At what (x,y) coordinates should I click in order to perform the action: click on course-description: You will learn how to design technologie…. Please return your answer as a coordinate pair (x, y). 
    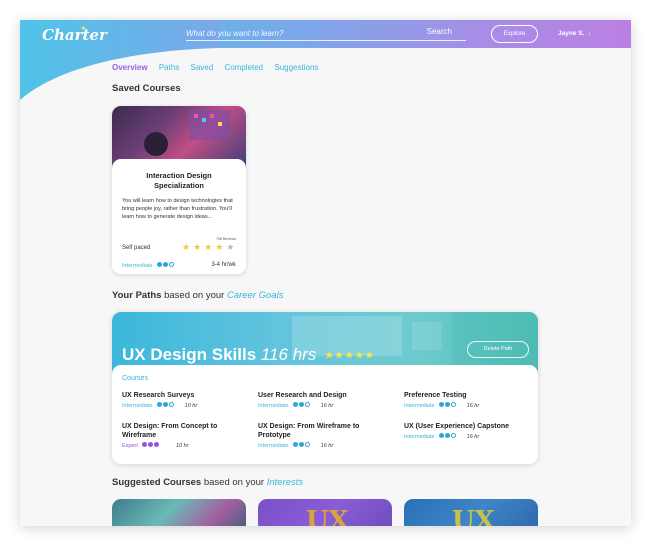
    Looking at the image, I should click on (177, 209).